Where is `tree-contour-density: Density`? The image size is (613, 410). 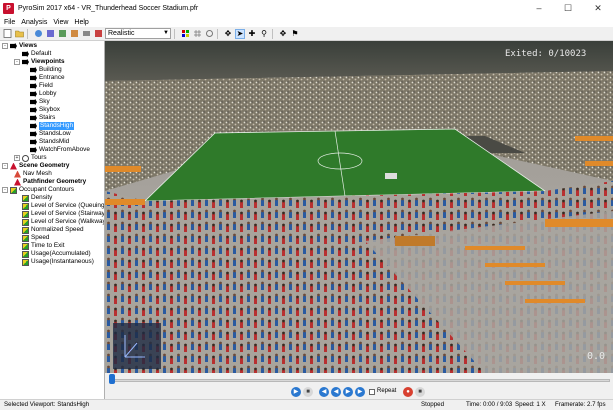 tree-contour-density: Density is located at coordinates (37, 198).